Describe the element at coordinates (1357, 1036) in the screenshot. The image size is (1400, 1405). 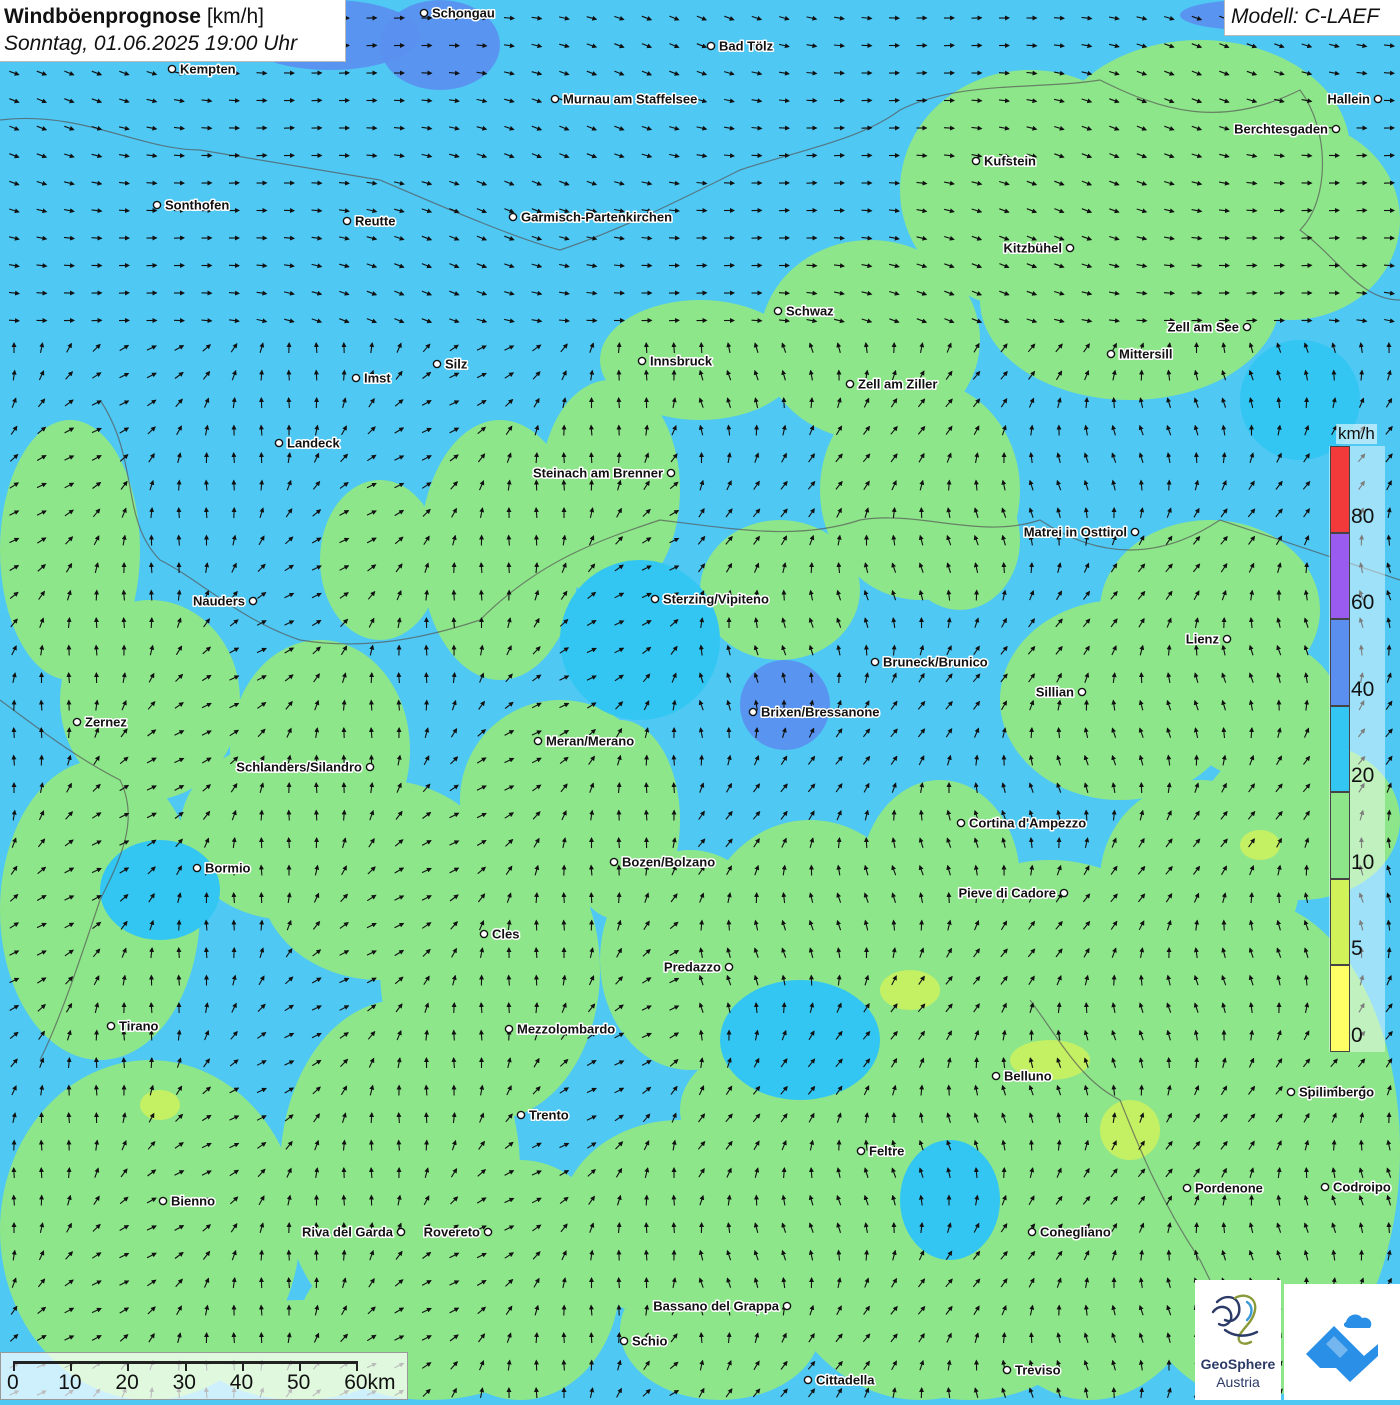
I see `legend-label: 0` at that location.